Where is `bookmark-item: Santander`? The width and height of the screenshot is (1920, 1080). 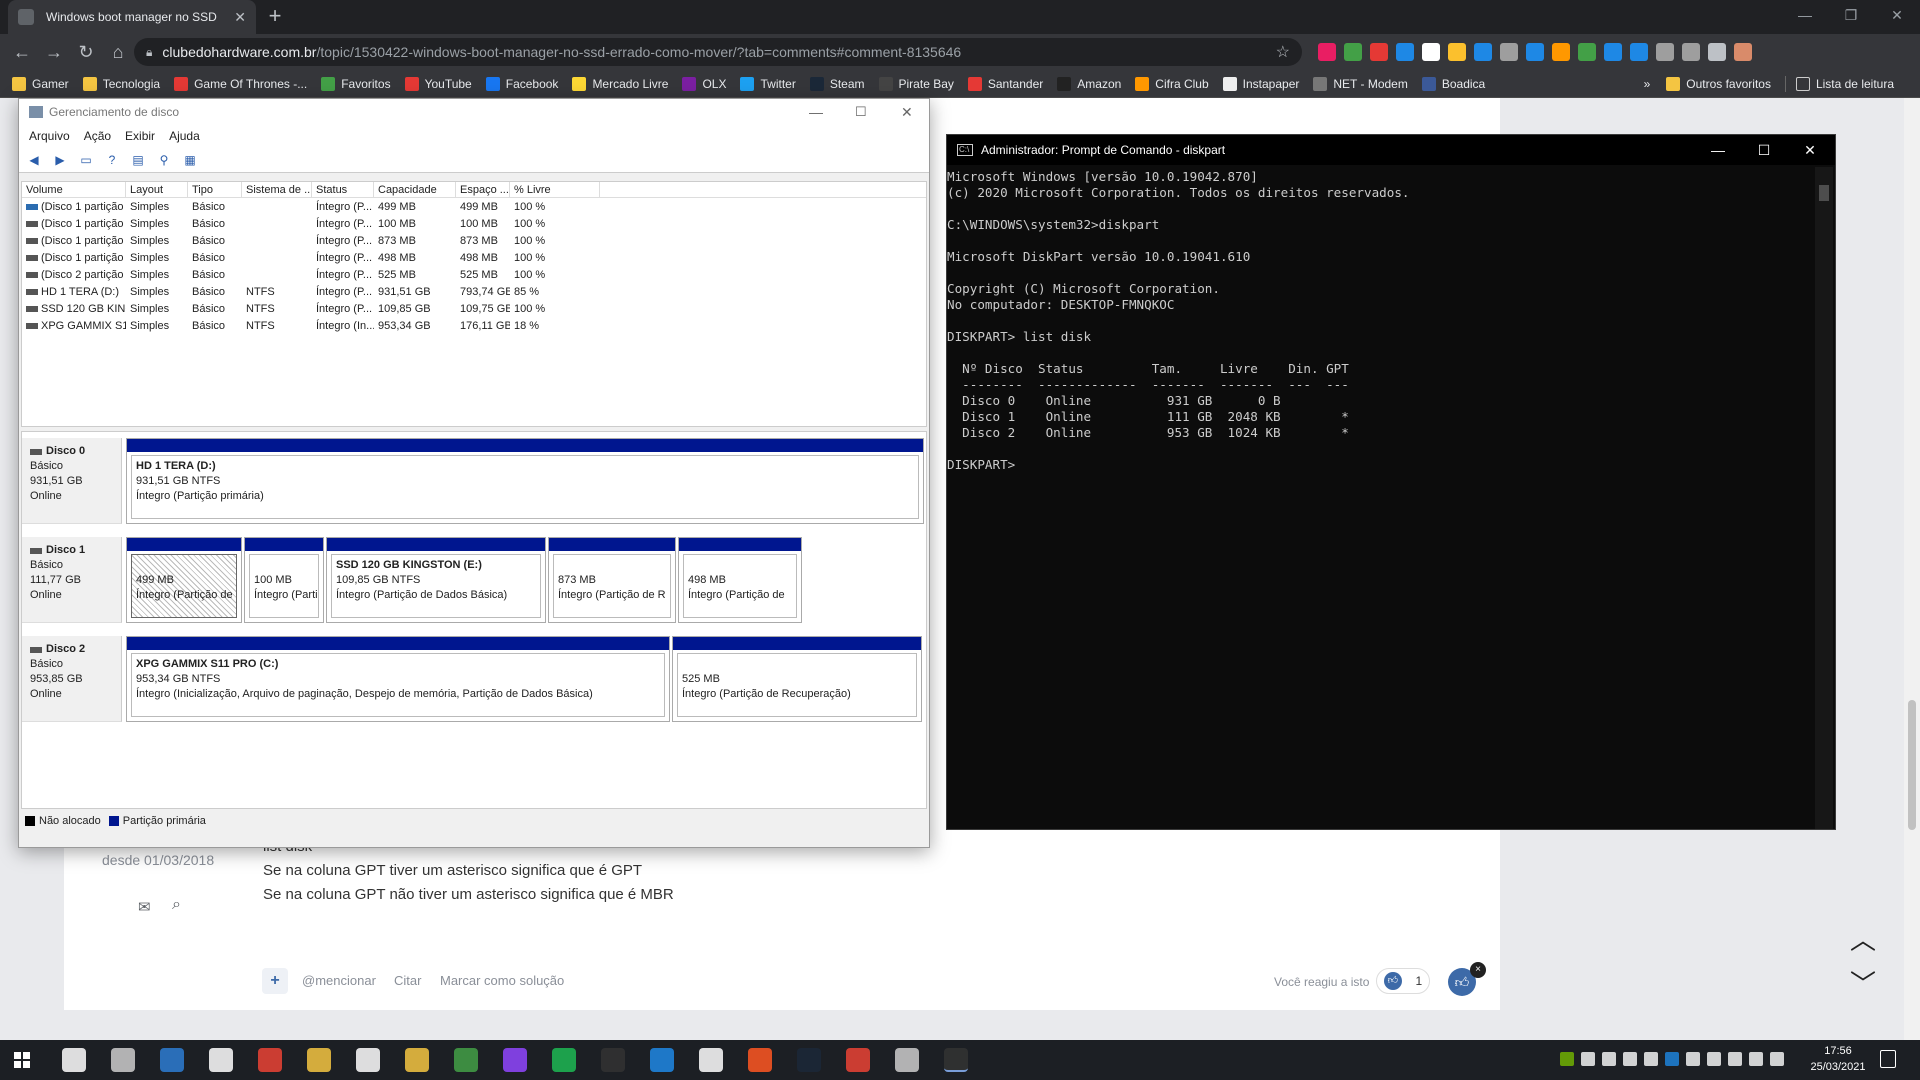 bookmark-item: Santander is located at coordinates (1005, 83).